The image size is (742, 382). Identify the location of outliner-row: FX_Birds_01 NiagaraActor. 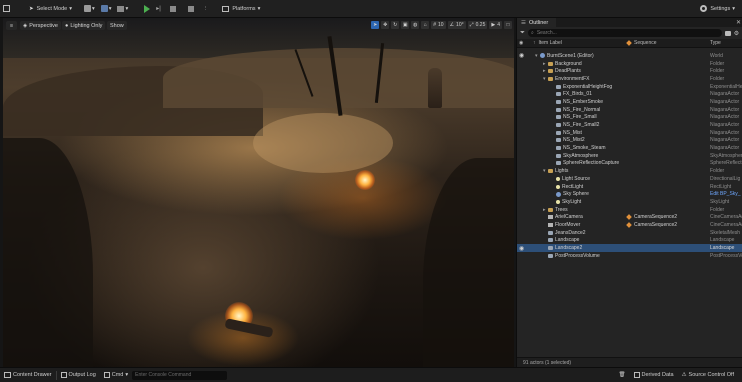
(629, 94).